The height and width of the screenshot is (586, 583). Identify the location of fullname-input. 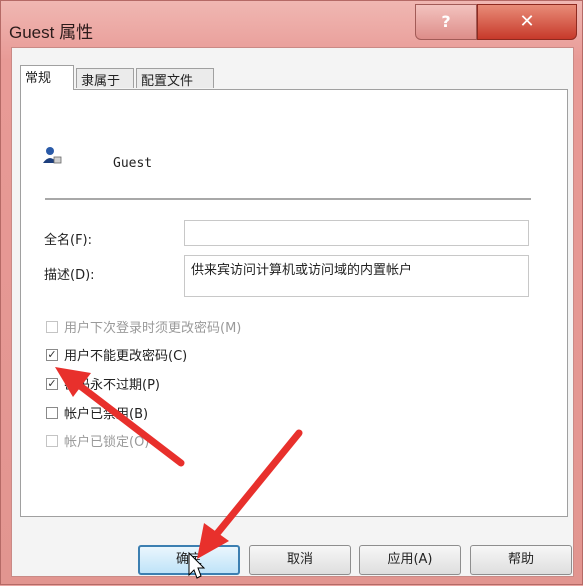
(356, 233).